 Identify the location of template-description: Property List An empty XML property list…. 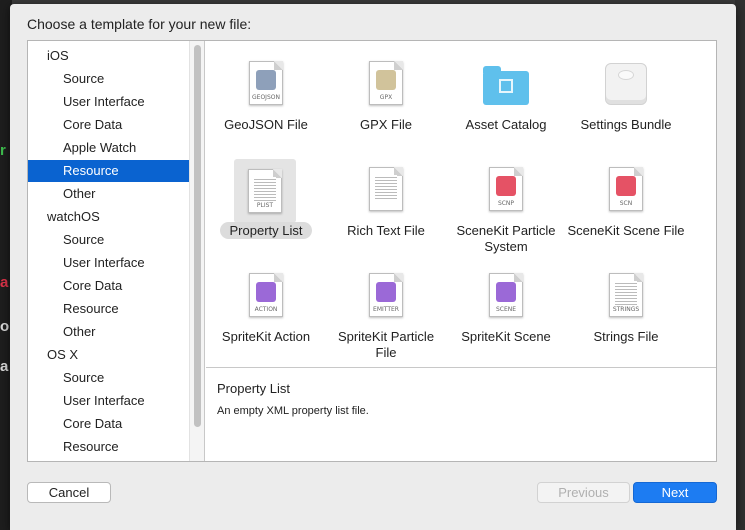
(461, 414).